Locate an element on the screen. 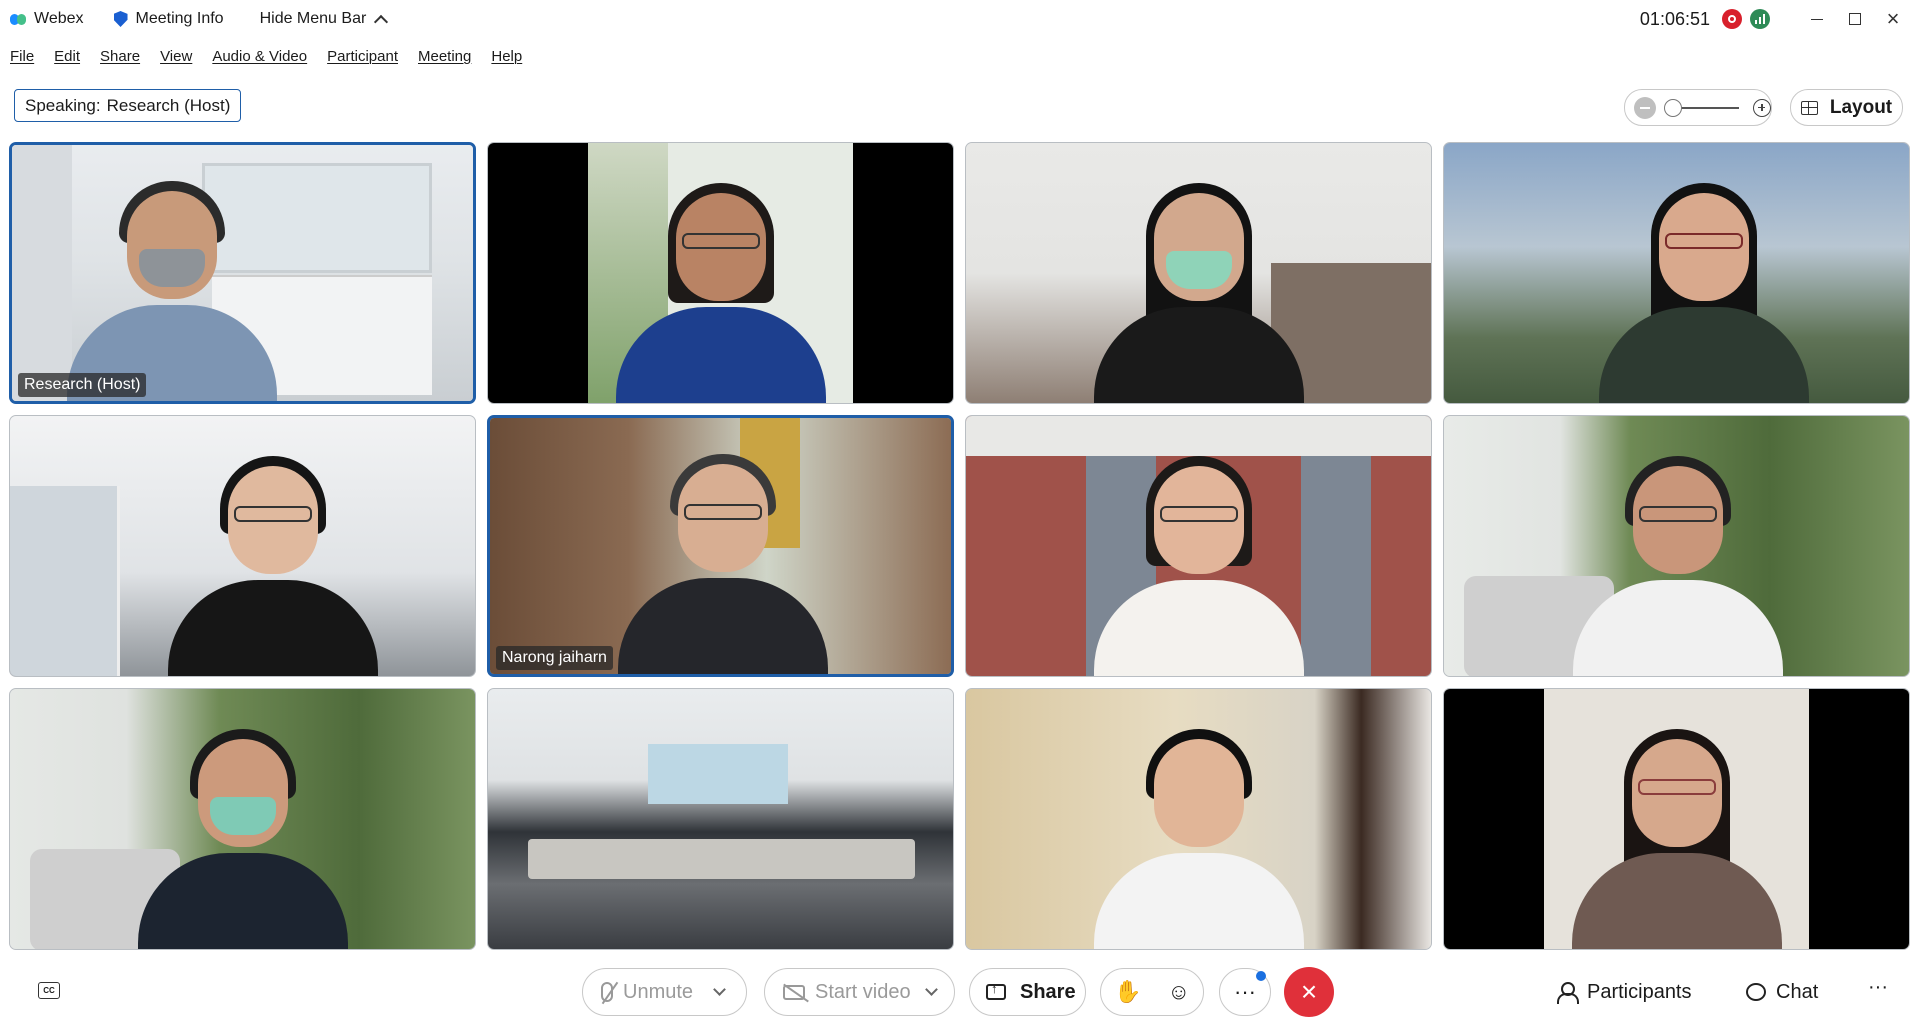 Image resolution: width=1920 pixels, height=1029 pixels. recording-icon is located at coordinates (1732, 19).